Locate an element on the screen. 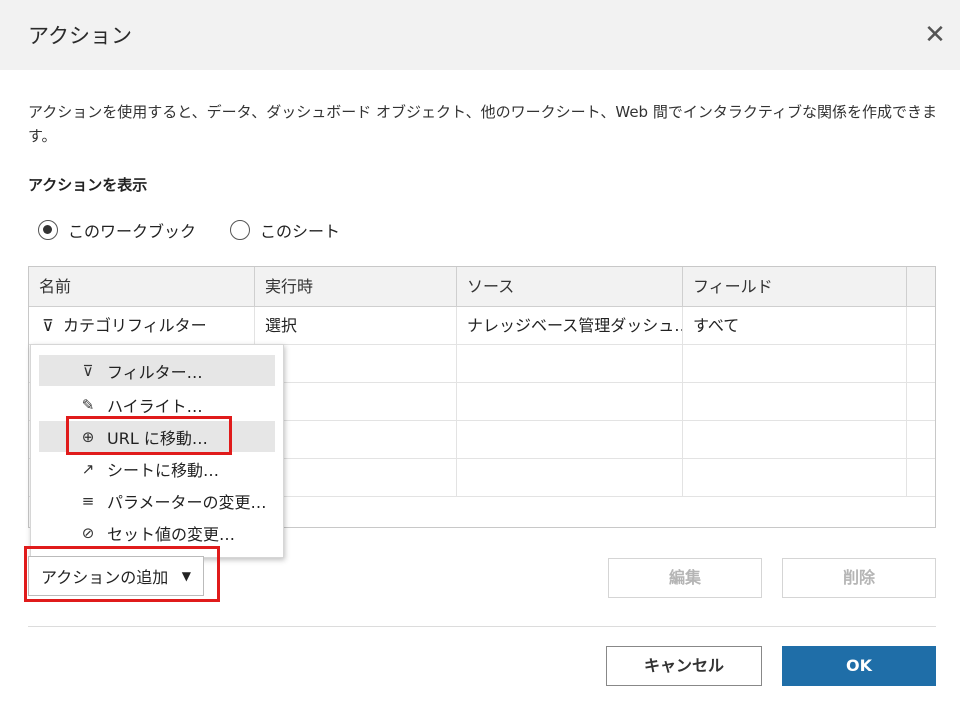  table-row: ⊽ カテゴリフィルター 選択 ナレッジベース管理ダッシュ… すべて is located at coordinates (482, 326).